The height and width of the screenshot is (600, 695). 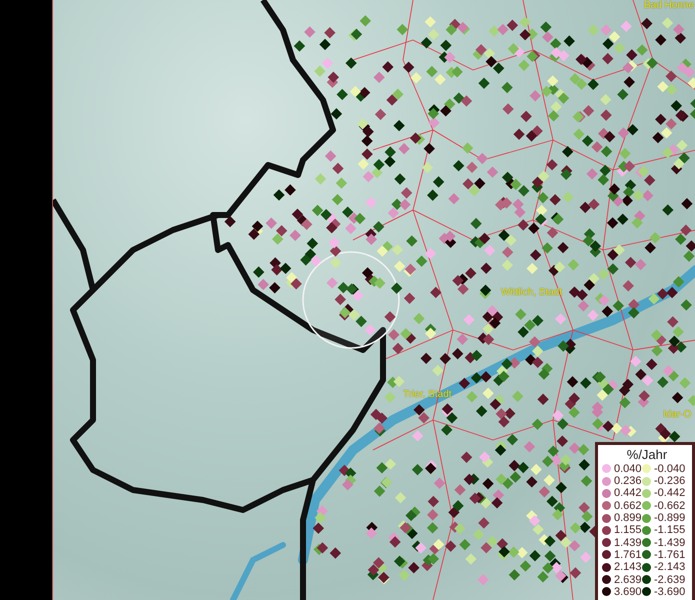 What do you see at coordinates (628, 580) in the screenshot?
I see `legend-value: 2.639` at bounding box center [628, 580].